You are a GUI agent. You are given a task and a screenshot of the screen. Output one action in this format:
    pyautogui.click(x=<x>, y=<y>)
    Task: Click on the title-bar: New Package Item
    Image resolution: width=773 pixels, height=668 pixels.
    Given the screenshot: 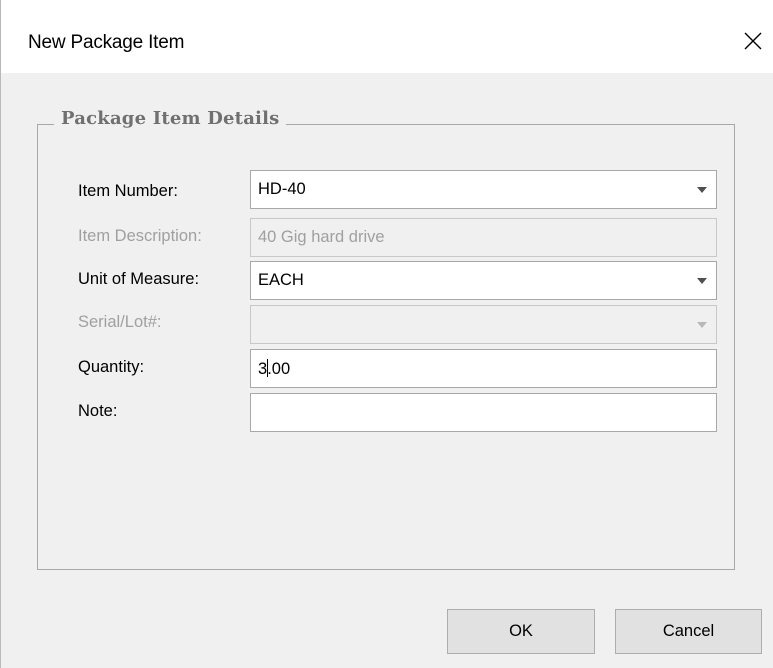 What is the action you would take?
    pyautogui.click(x=387, y=36)
    